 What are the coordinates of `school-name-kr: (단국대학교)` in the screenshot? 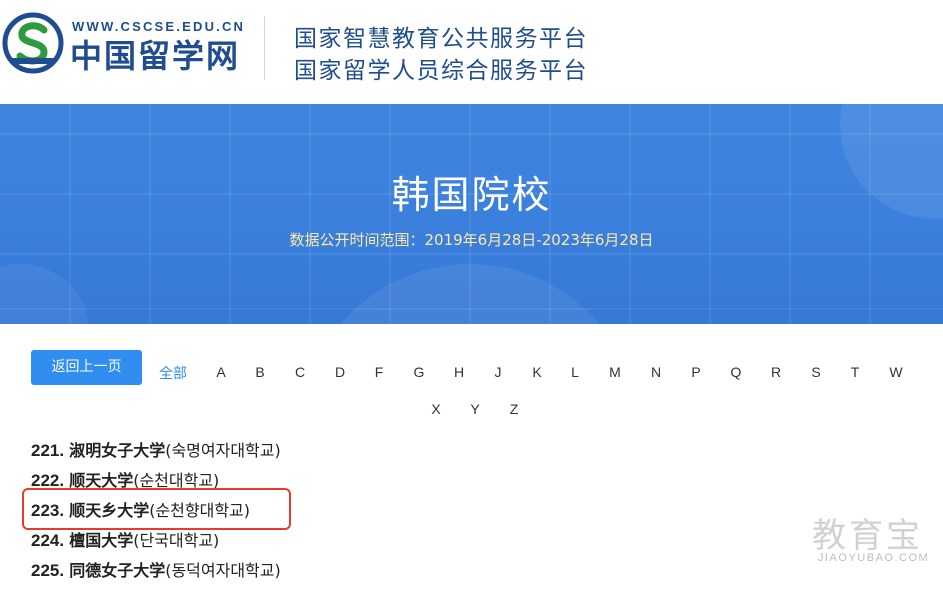 It's located at (176, 540).